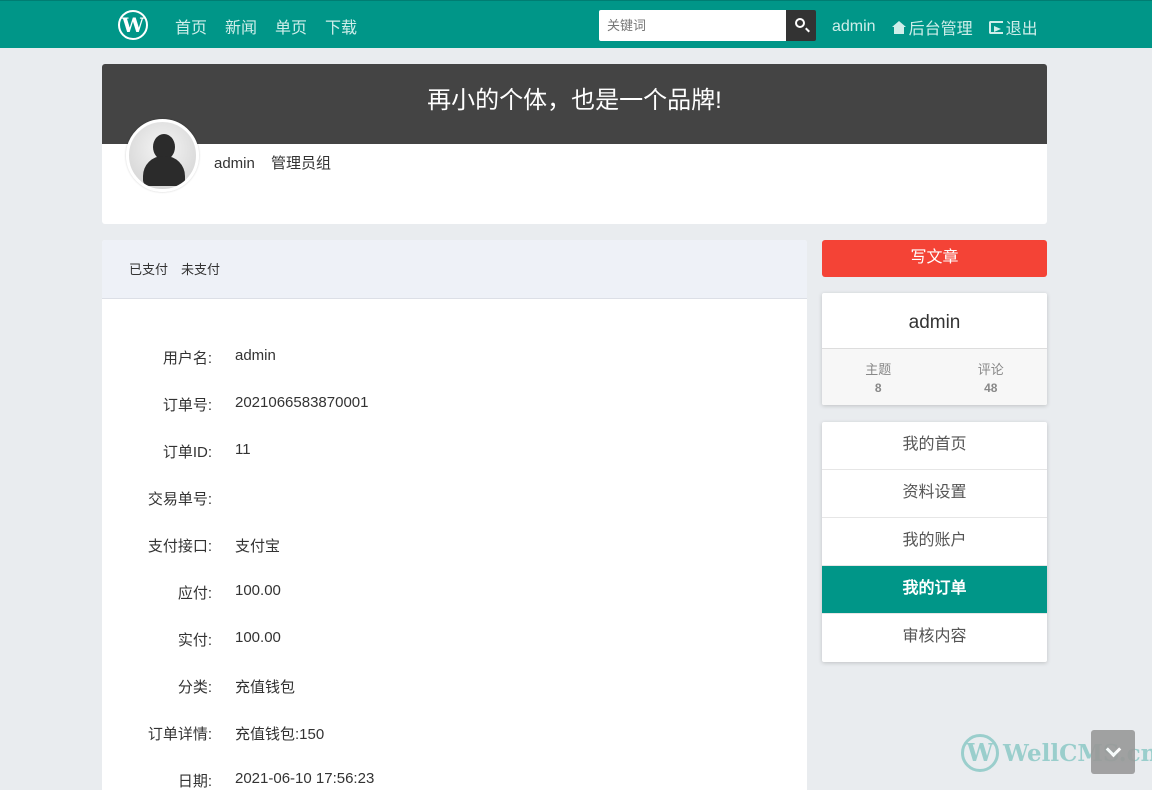 Image resolution: width=1152 pixels, height=790 pixels. What do you see at coordinates (980, 753) in the screenshot?
I see `watermark-logo: W` at bounding box center [980, 753].